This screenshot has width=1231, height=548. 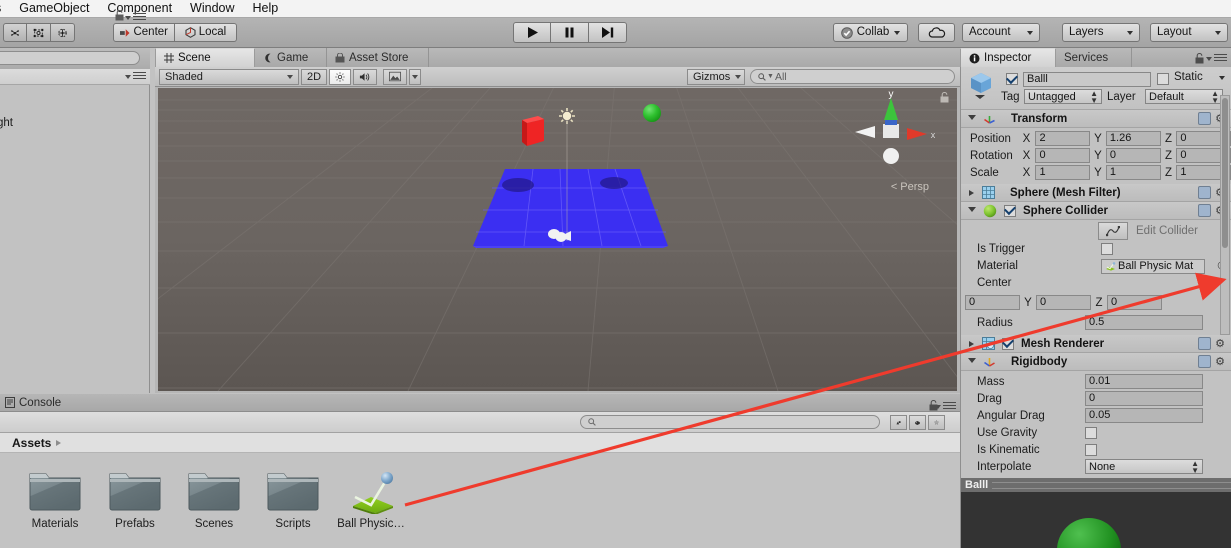 What do you see at coordinates (1101, 32) in the screenshot?
I see `layers-button: Layers` at bounding box center [1101, 32].